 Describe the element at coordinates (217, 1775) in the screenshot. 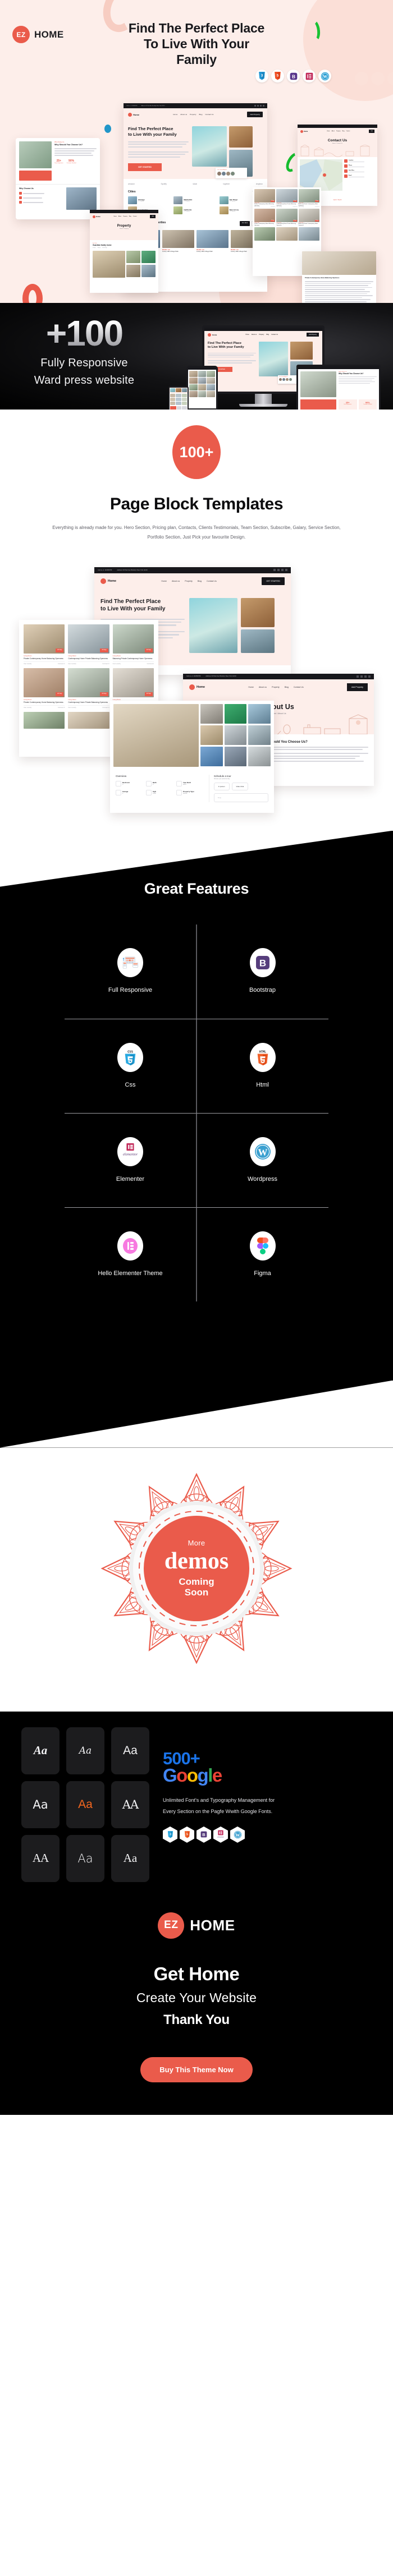

I see `google-letter: e` at that location.